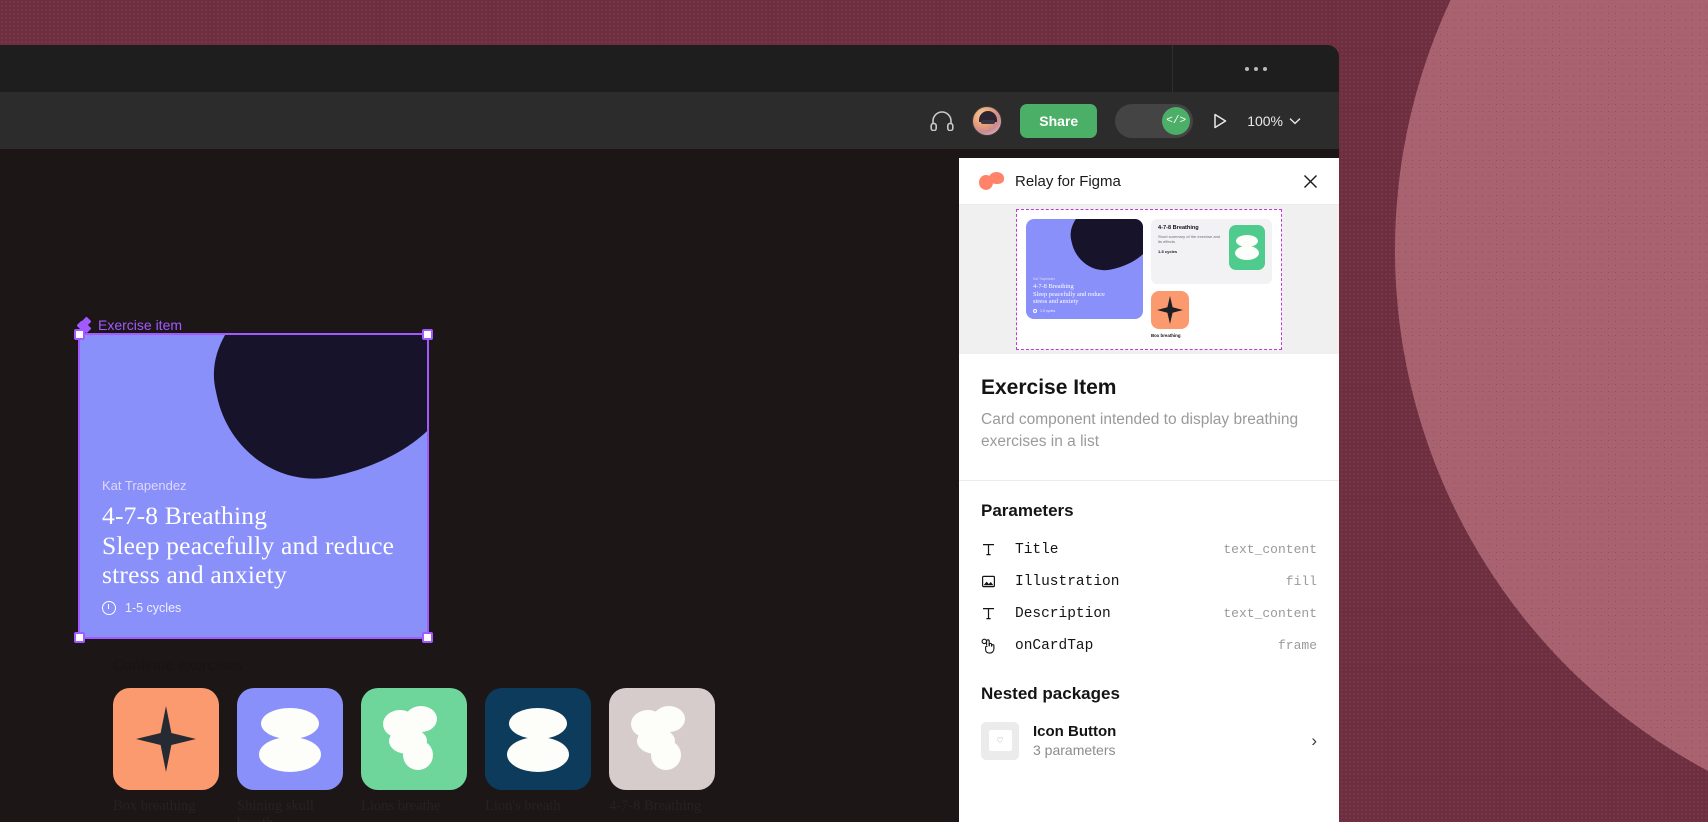 This screenshot has height=822, width=1708. Describe the element at coordinates (79, 334) in the screenshot. I see `resize-handle-top-left` at that location.